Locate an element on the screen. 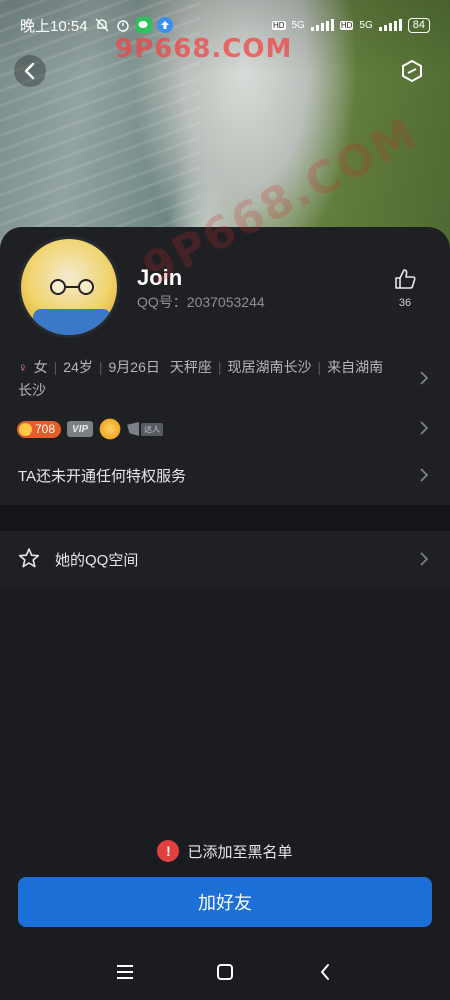 The image size is (450, 1000). sun-badge-icon is located at coordinates (110, 429).